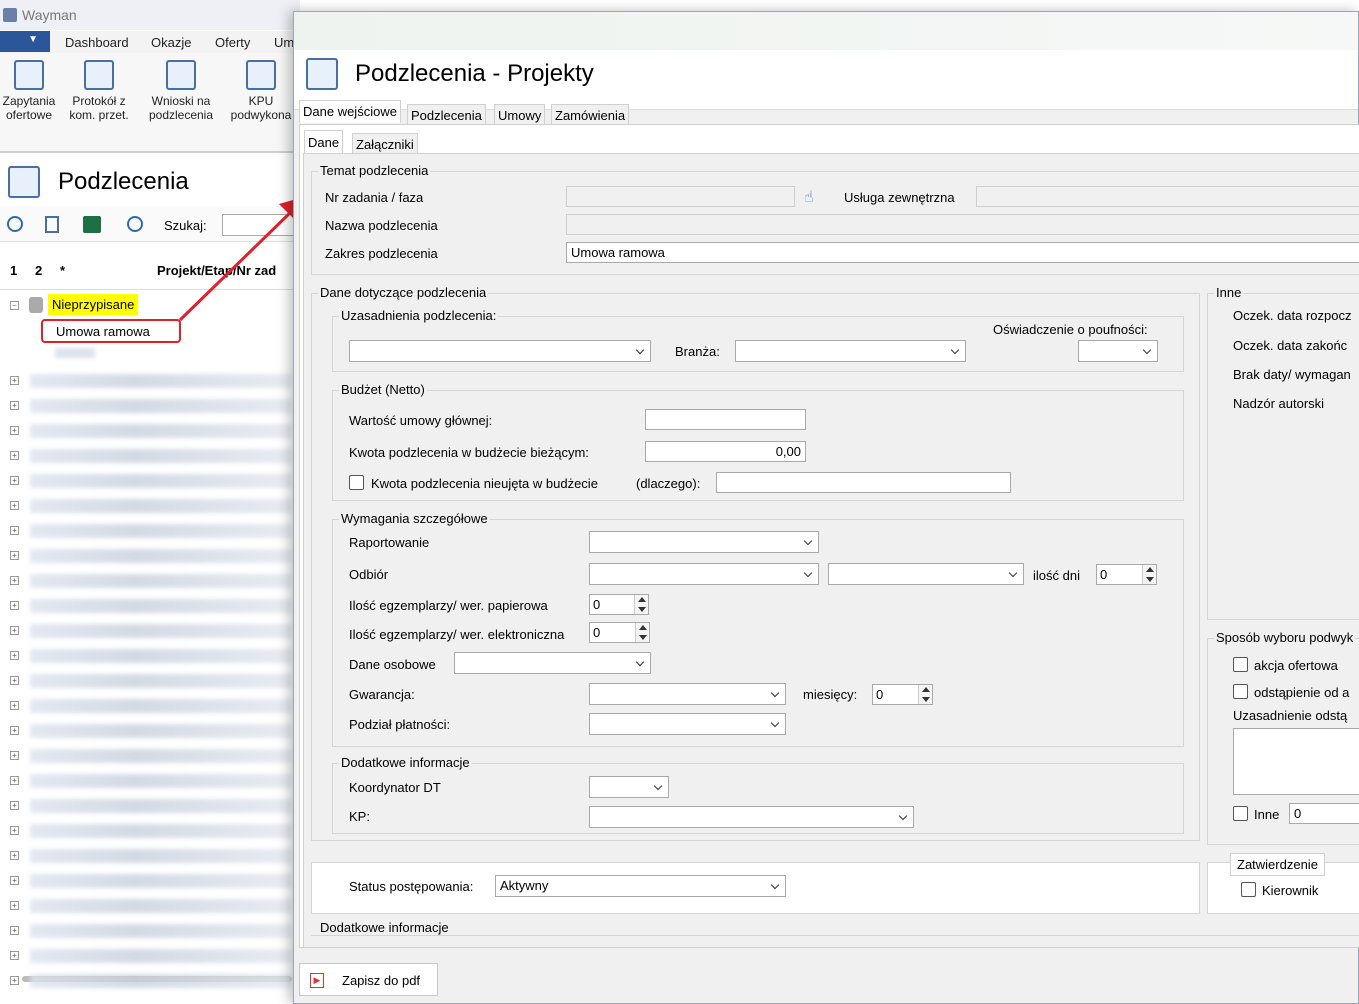 Image resolution: width=1359 pixels, height=1004 pixels. What do you see at coordinates (725, 451) in the screenshot?
I see `kwota-field: 0,00` at bounding box center [725, 451].